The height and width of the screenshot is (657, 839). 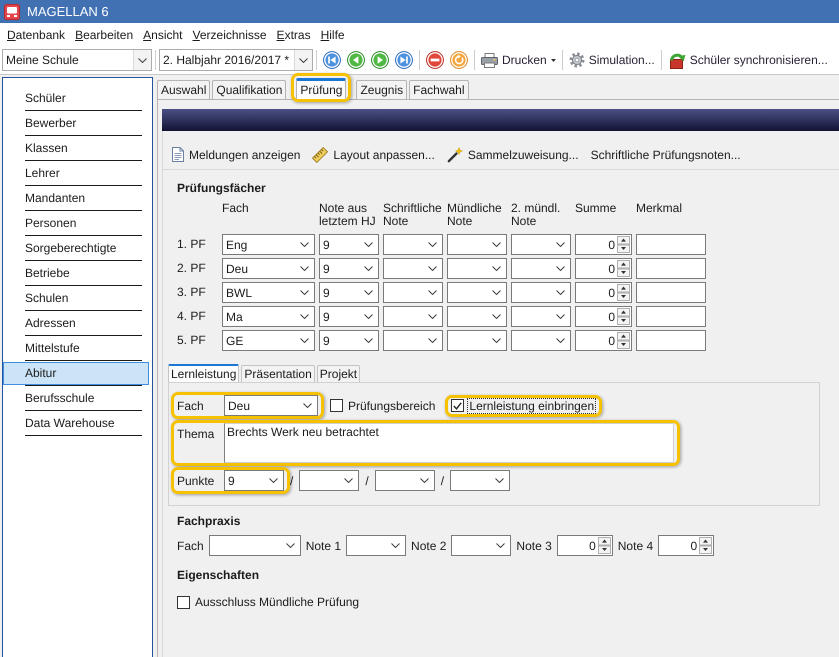 I want to click on tab: Präsentation, so click(x=278, y=373).